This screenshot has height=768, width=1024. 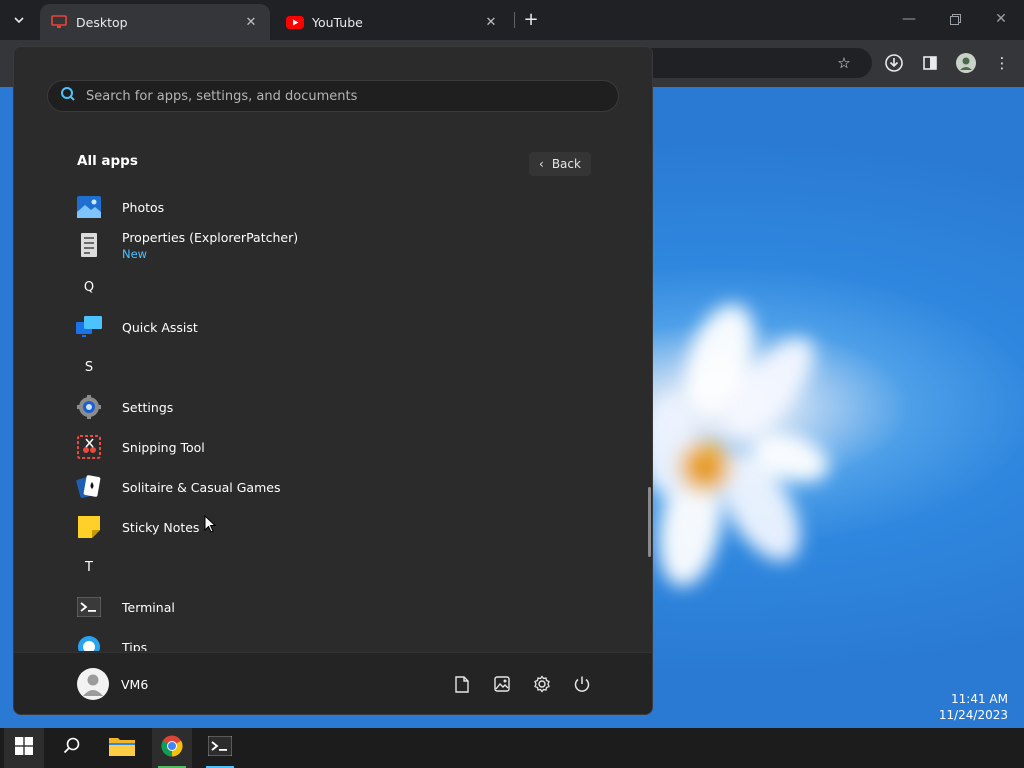 What do you see at coordinates (894, 63) in the screenshot?
I see `download-icon` at bounding box center [894, 63].